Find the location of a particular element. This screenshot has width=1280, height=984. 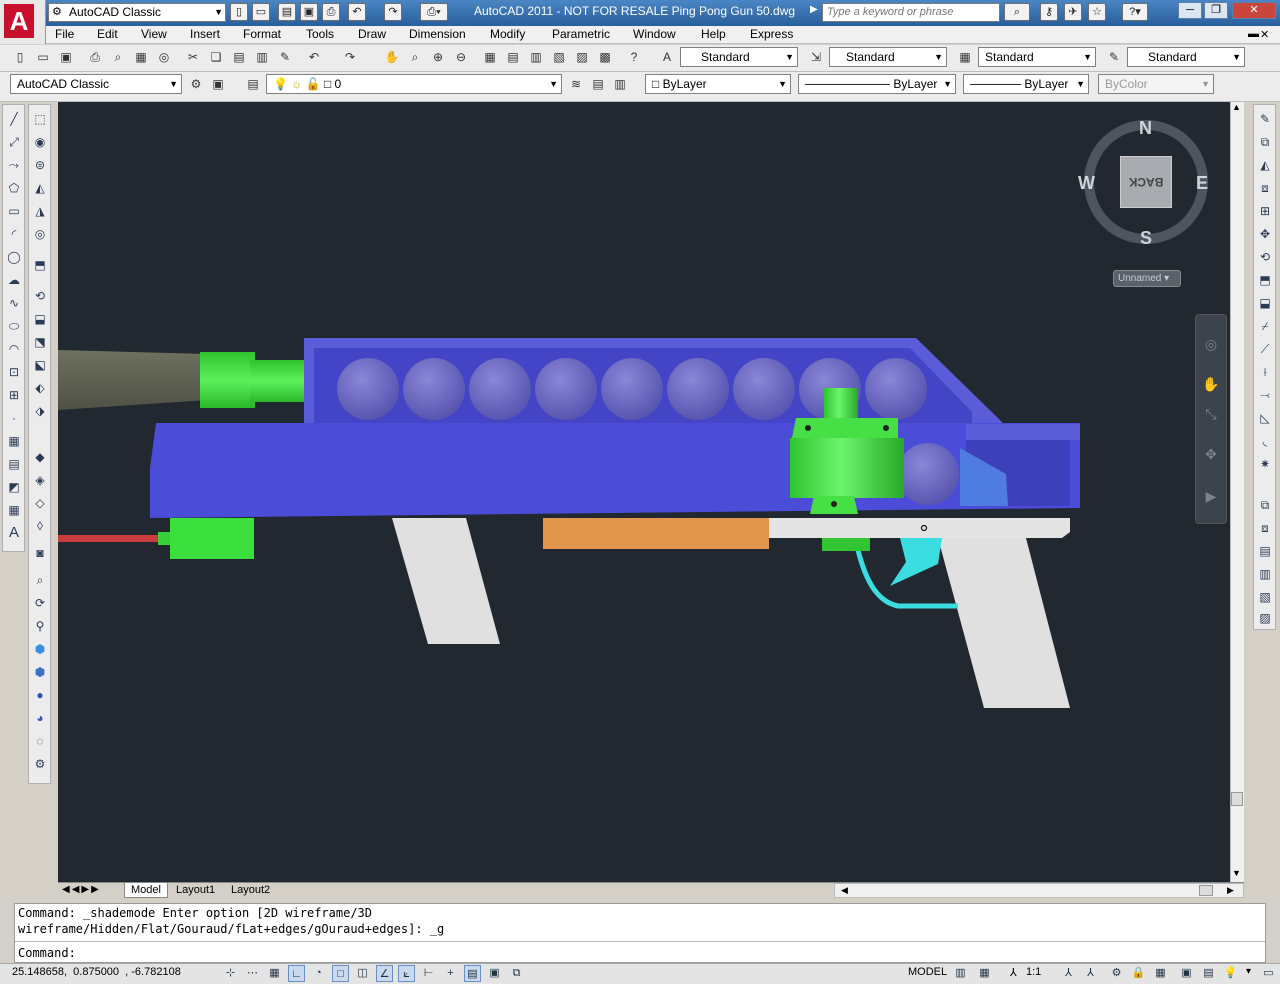

mirror-icon: ◭ is located at coordinates (1265, 165).